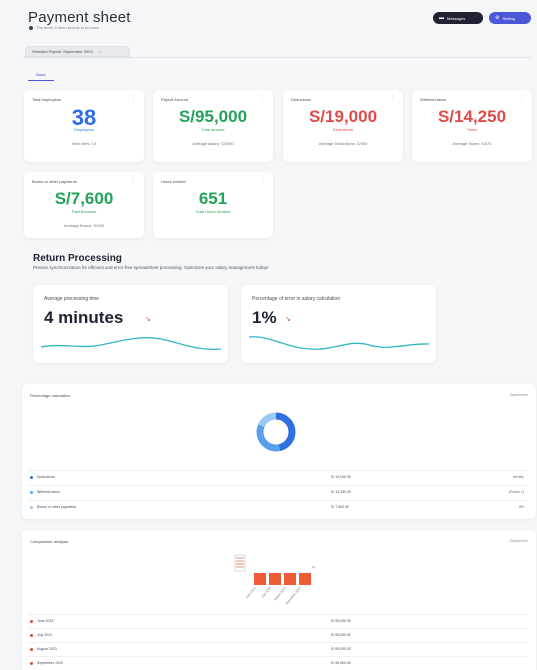 Image resolution: width=537 pixels, height=670 pixels. Describe the element at coordinates (100, 51) in the screenshot. I see `close-tab-icon: ×` at that location.